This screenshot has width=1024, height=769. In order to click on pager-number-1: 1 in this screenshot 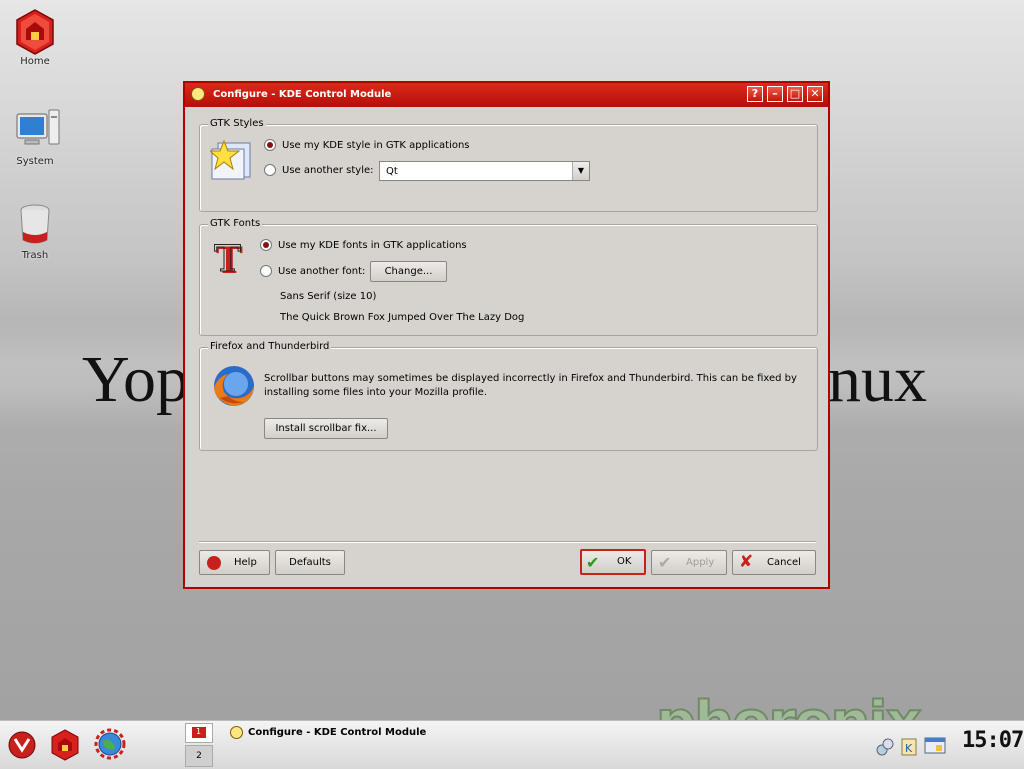, I will do `click(199, 731)`.